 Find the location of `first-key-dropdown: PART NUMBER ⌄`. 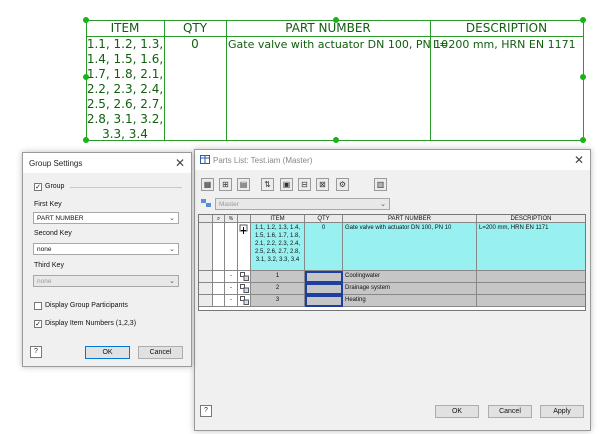

first-key-dropdown: PART NUMBER ⌄ is located at coordinates (106, 218).